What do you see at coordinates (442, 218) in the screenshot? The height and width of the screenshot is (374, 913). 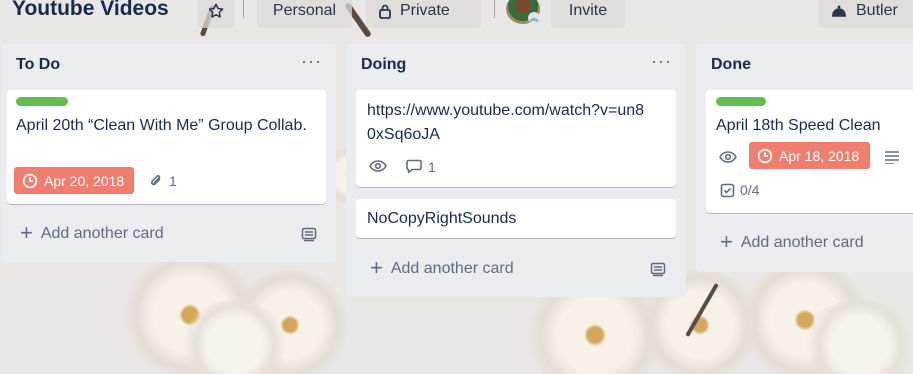 I see `card-title: NoCopyRightSounds` at bounding box center [442, 218].